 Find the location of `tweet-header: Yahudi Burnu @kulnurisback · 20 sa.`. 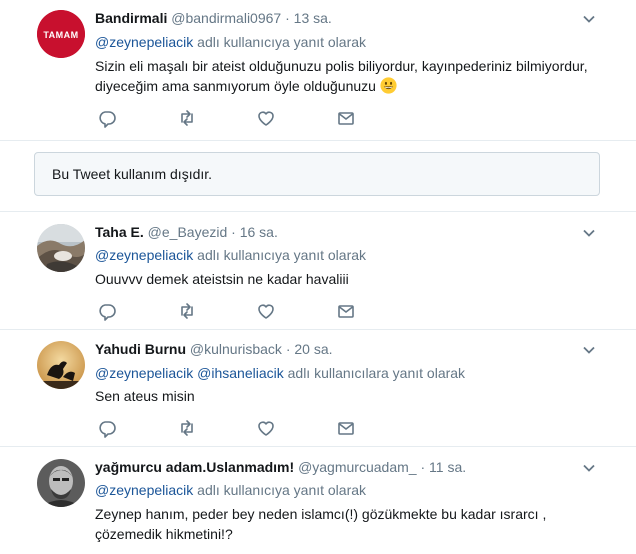

tweet-header: Yahudi Burnu @kulnurisback · 20 sa. is located at coordinates (214, 349).